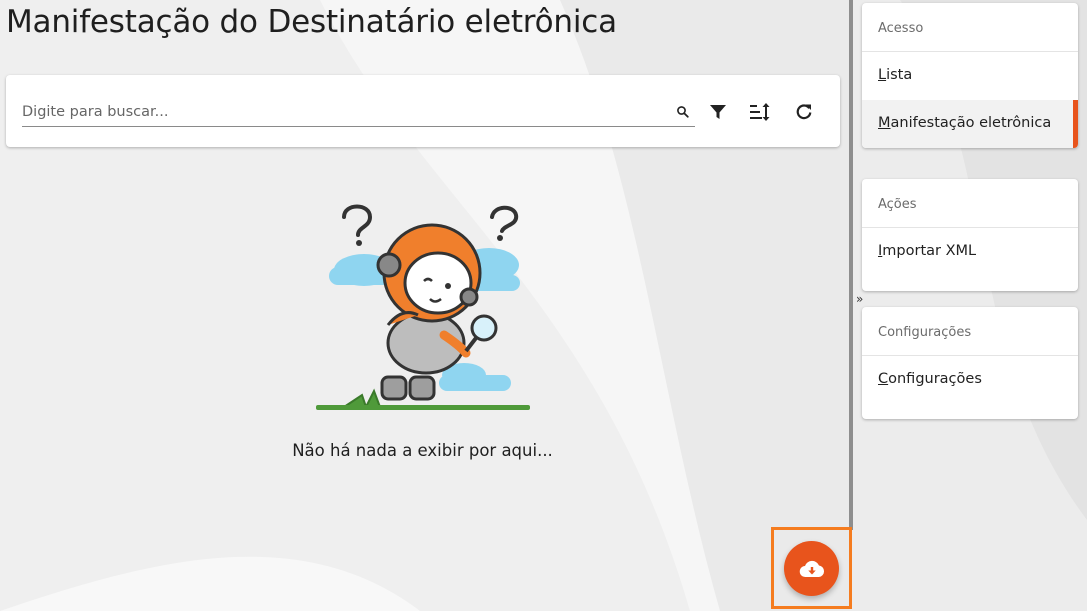 This screenshot has width=1087, height=611. I want to click on page-title: Manifestação do Destinatário eletrônica, so click(311, 22).